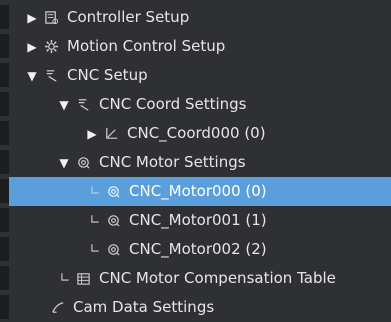 The image size is (391, 322). I want to click on tree-item-label: CNC Motor Compensation Table, so click(217, 278).